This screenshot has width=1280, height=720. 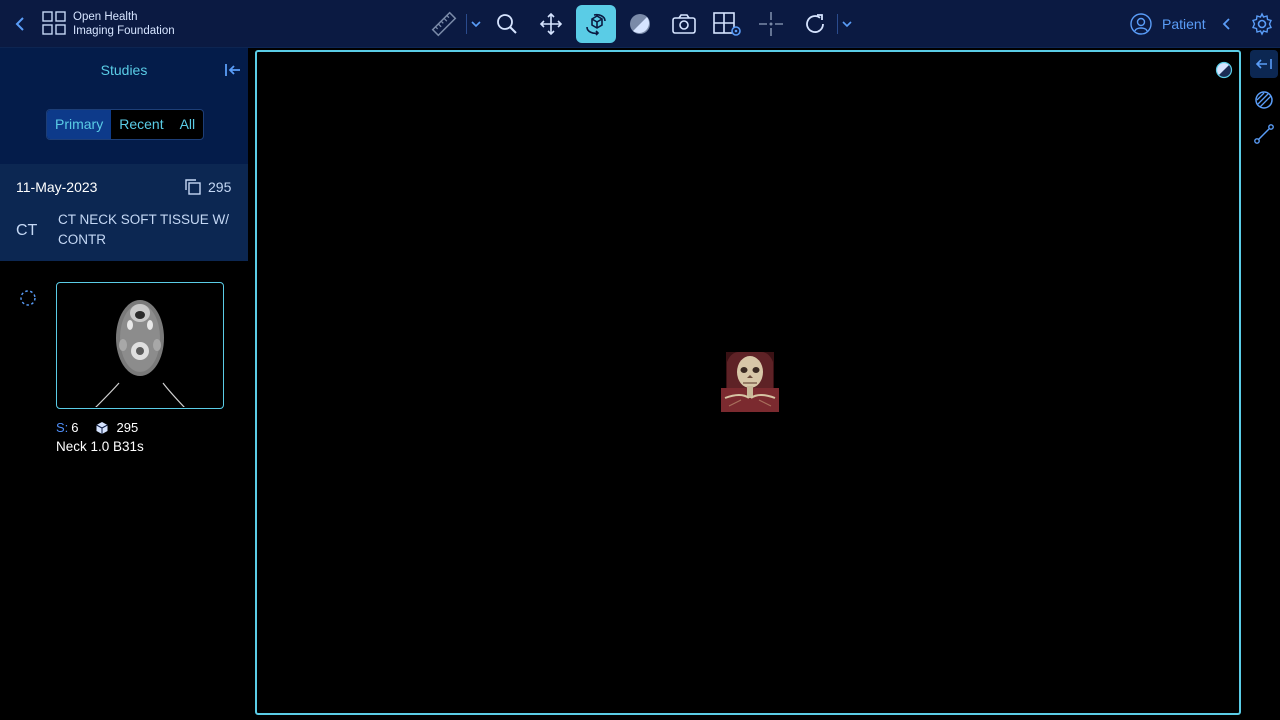 I want to click on series-meta: S: 6 295, so click(x=97, y=427).